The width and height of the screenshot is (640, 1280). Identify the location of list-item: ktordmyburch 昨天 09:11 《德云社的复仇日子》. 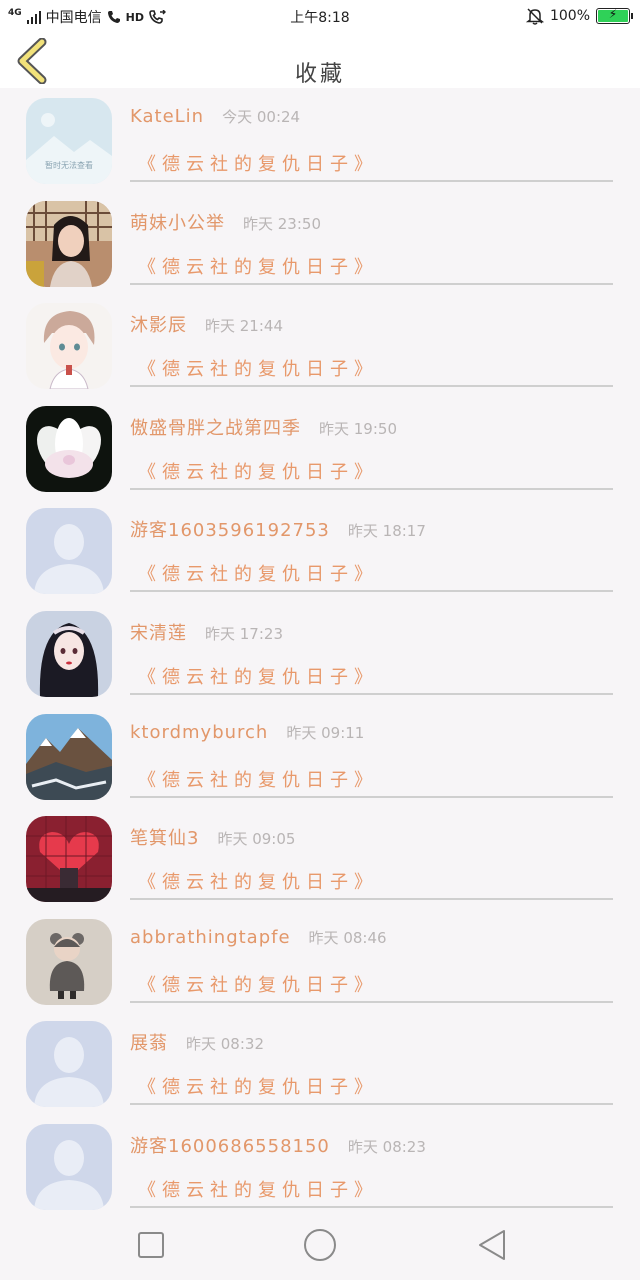
(320, 755).